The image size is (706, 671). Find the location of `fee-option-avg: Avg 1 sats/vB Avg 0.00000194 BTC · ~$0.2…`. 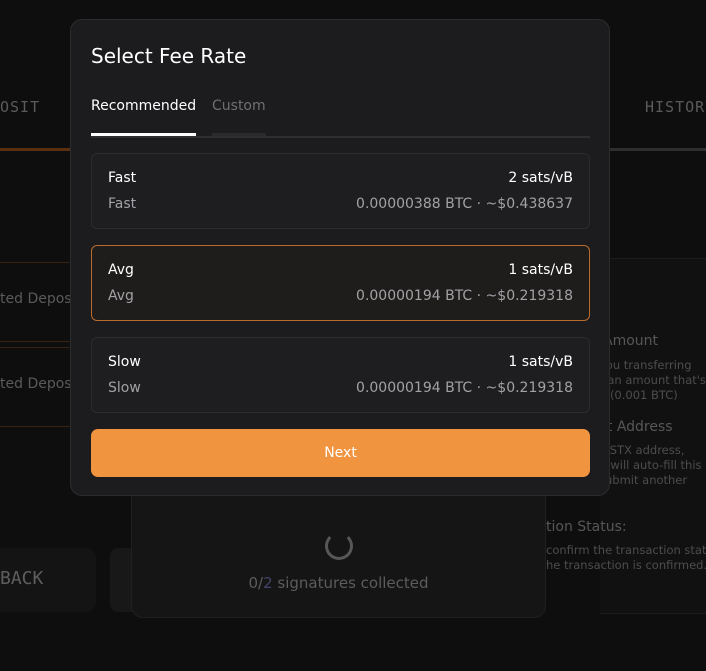

fee-option-avg: Avg 1 sats/vB Avg 0.00000194 BTC · ~$0.2… is located at coordinates (340, 283).